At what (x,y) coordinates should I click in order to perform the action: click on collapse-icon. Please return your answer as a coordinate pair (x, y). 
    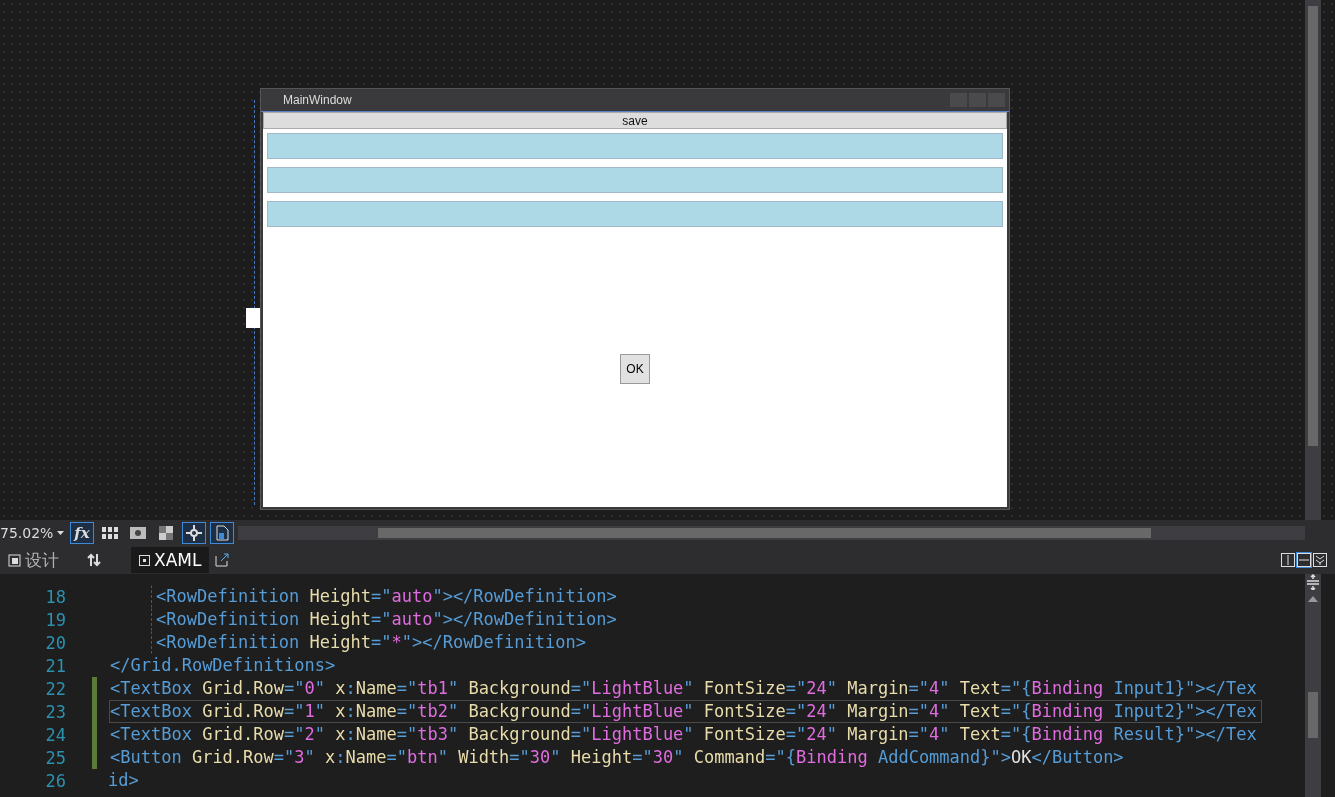
    Looking at the image, I should click on (1320, 560).